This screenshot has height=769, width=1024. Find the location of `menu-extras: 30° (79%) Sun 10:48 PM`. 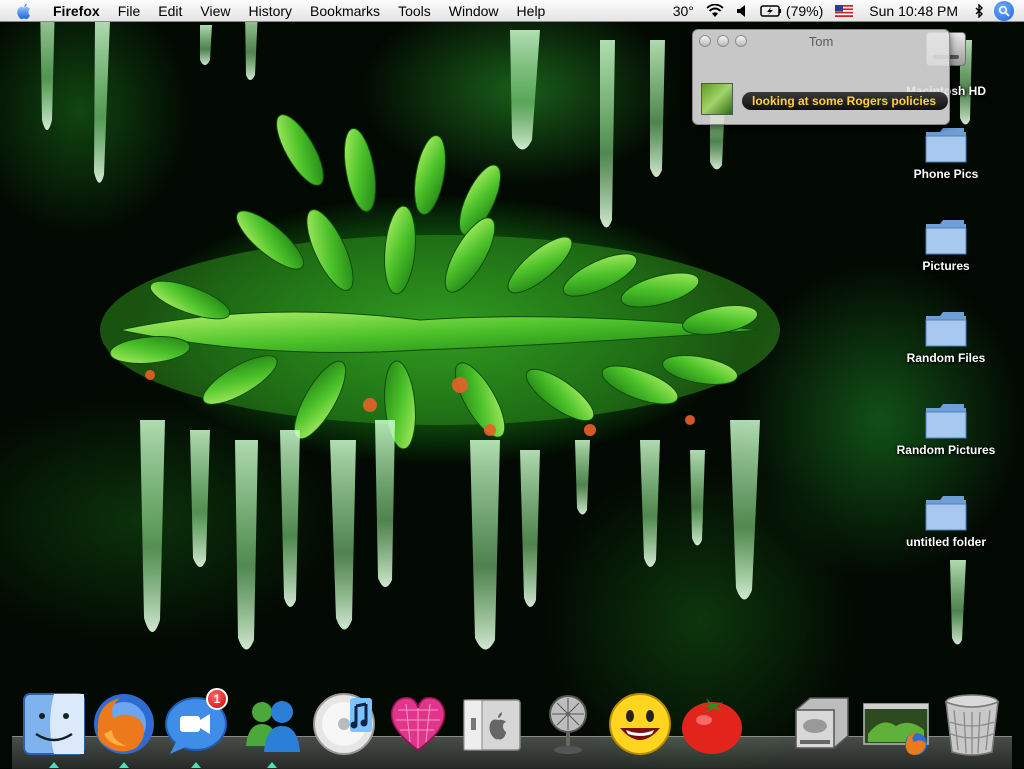

menu-extras: 30° (79%) Sun 10:48 PM is located at coordinates (845, 11).